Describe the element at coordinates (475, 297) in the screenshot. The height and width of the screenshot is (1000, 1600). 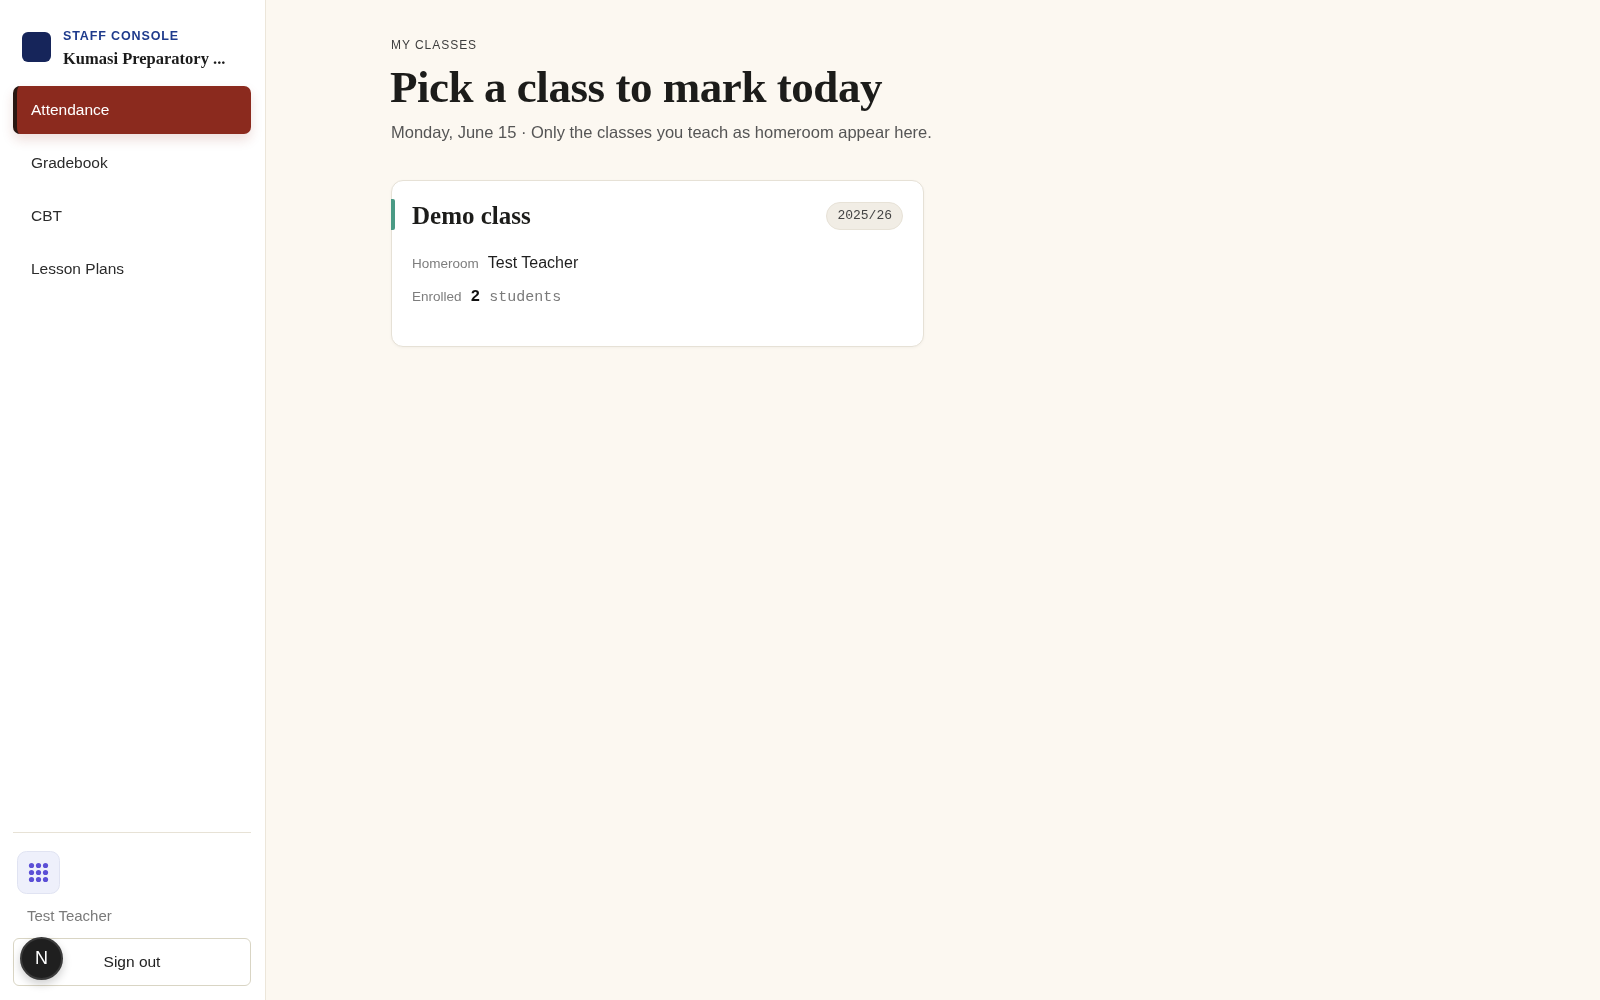
I see `student-count: 2` at that location.